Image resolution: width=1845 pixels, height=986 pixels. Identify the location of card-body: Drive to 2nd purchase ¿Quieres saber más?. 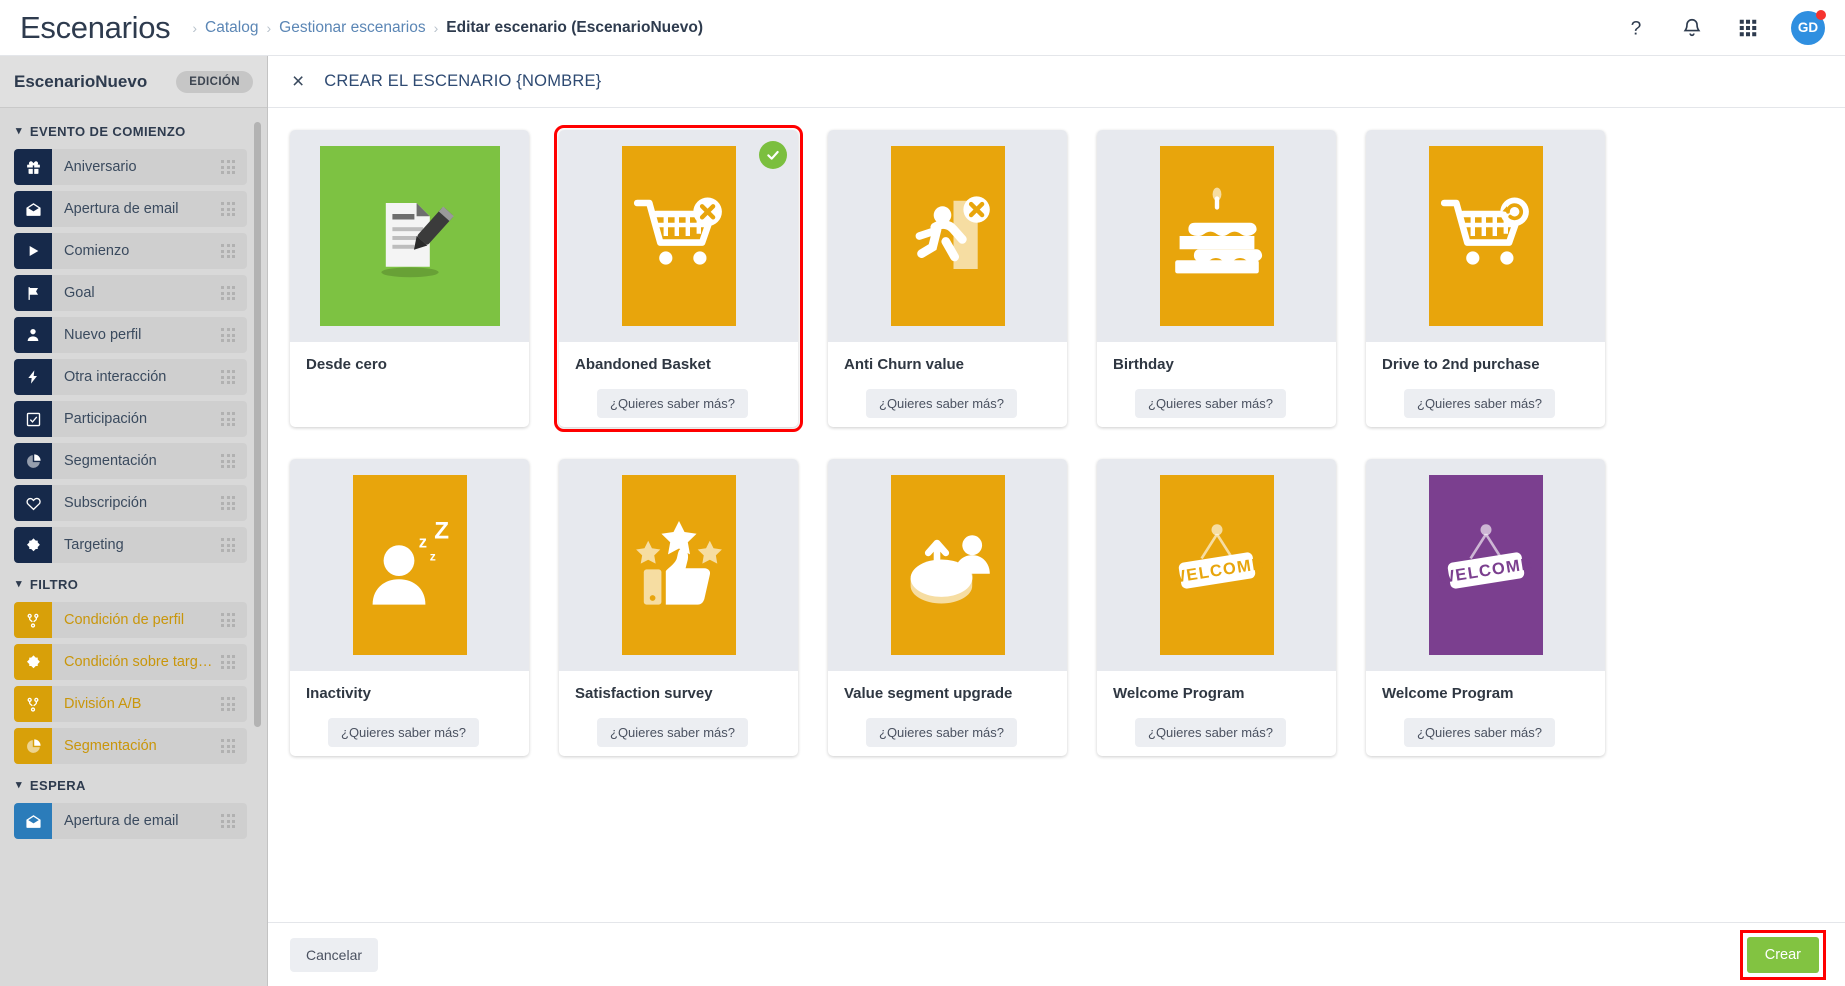
(1485, 384).